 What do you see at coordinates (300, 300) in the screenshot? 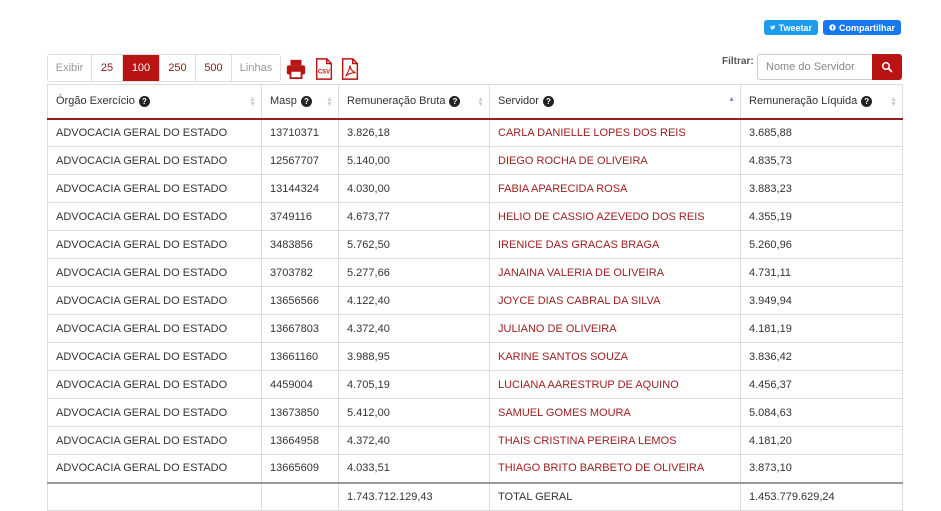
I see `cell-masp: 13656566` at bounding box center [300, 300].